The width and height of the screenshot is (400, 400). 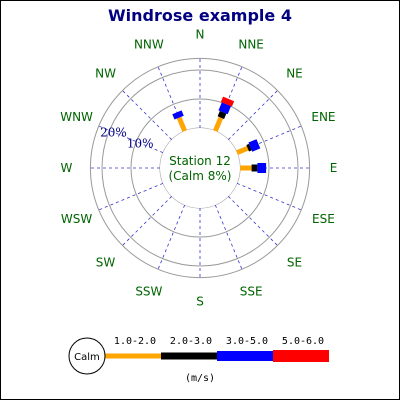 I want to click on ring-labels: 10%20%, so click(x=126, y=137).